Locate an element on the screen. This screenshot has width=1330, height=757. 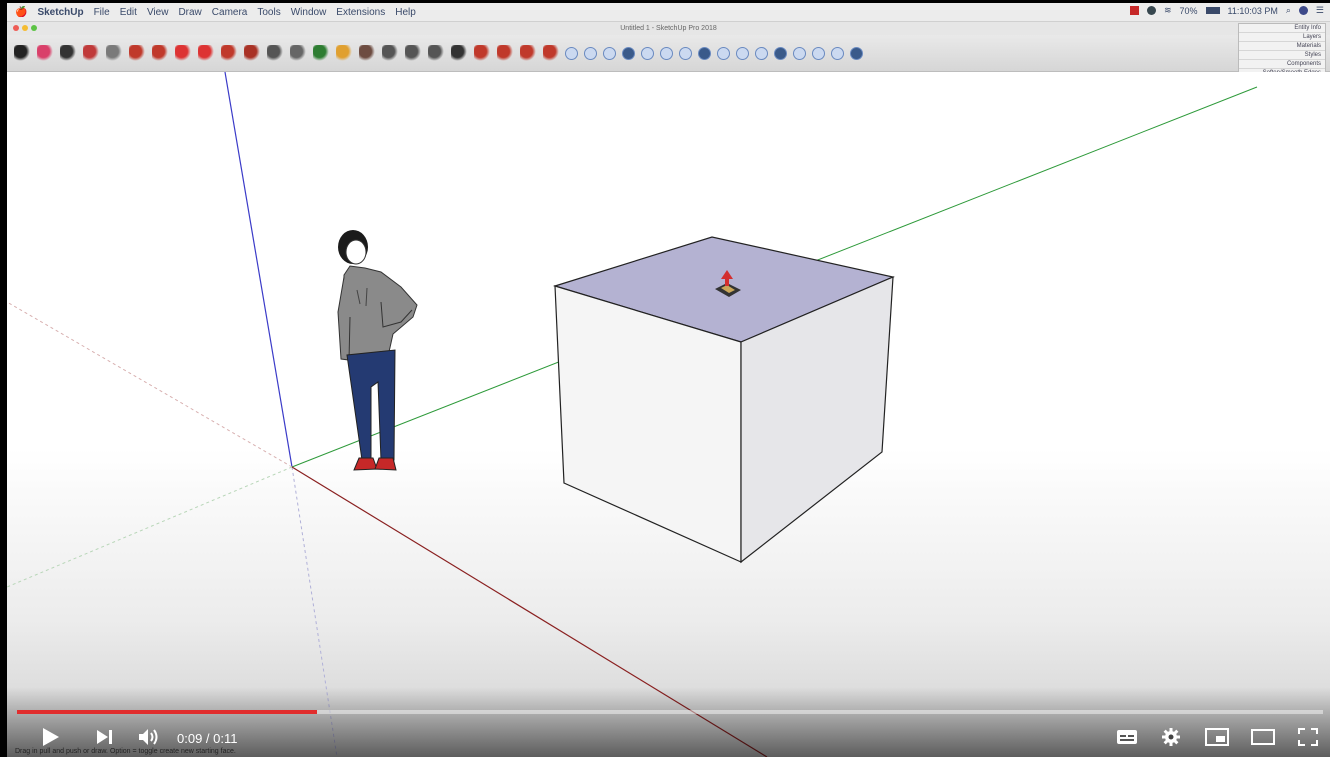
previous-view-icon is located at coordinates (413, 53).